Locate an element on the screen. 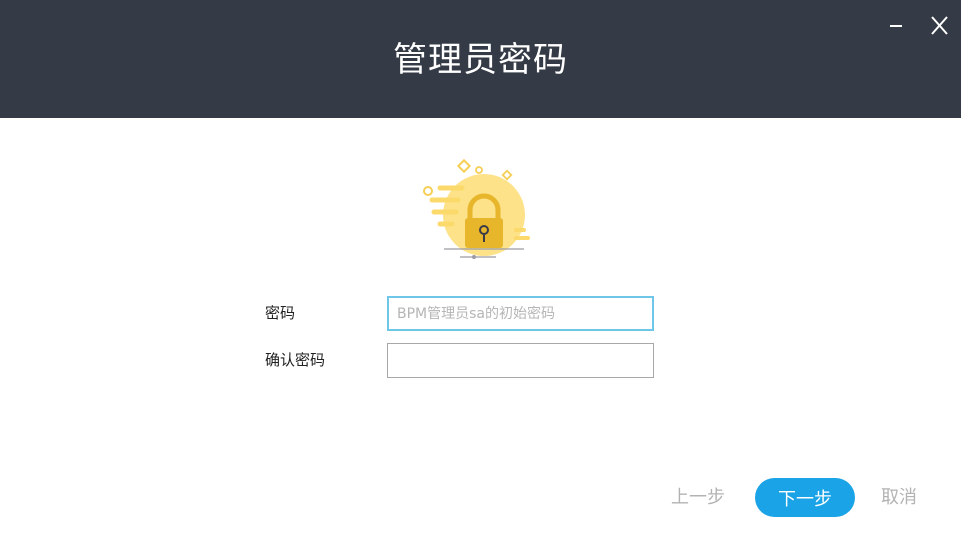  confirm-password-input is located at coordinates (520, 360).